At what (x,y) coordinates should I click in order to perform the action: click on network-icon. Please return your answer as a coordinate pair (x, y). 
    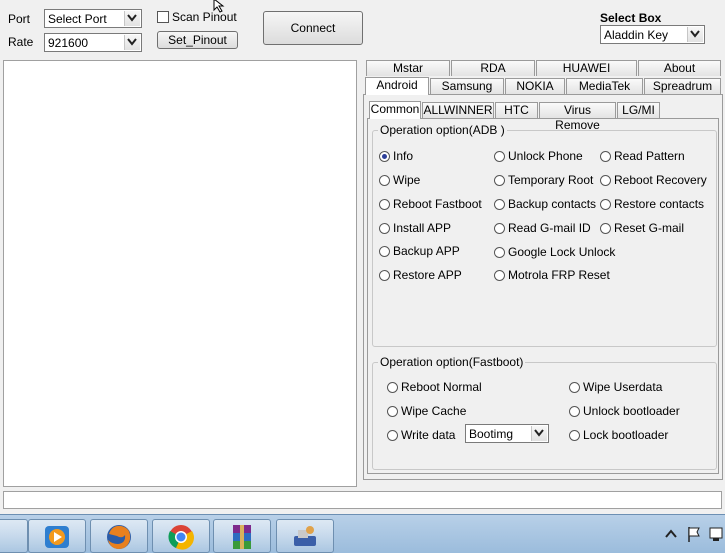
    Looking at the image, I should click on (716, 534).